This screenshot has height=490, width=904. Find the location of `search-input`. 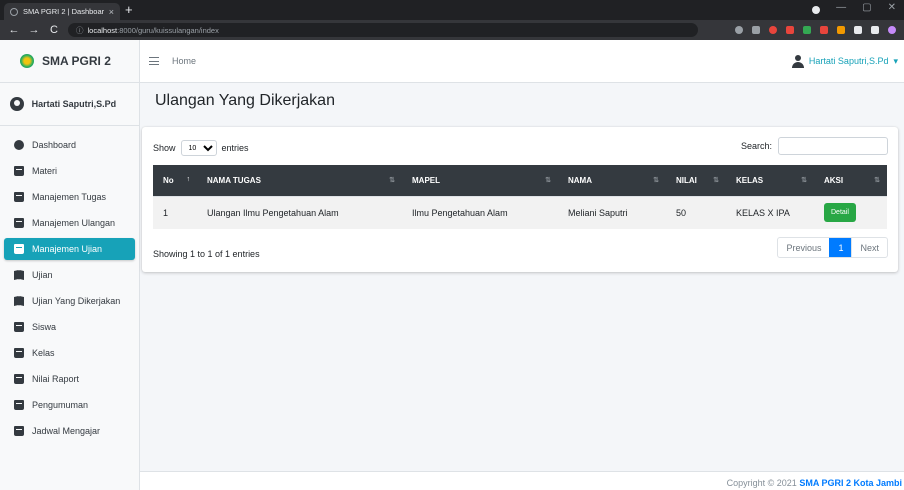

search-input is located at coordinates (833, 146).